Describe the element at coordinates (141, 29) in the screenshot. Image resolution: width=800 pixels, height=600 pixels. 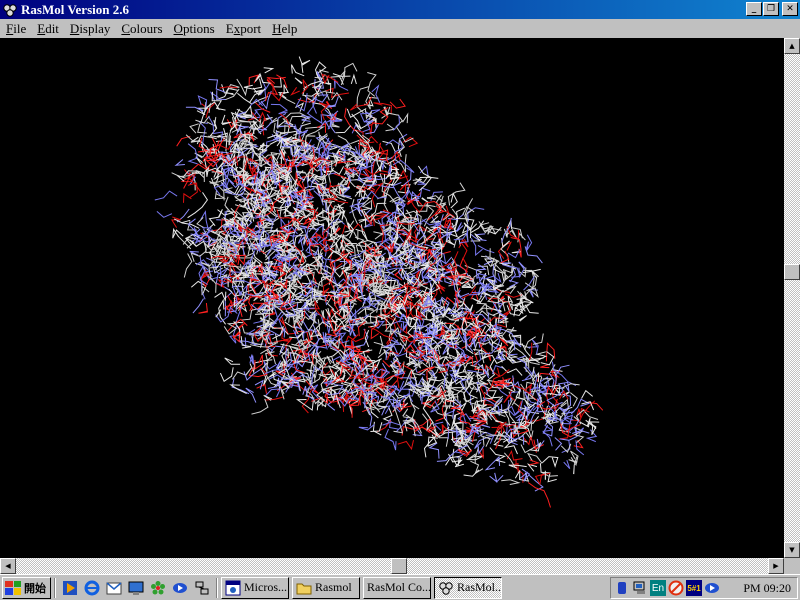
I see `menu-colours: Colours` at that location.